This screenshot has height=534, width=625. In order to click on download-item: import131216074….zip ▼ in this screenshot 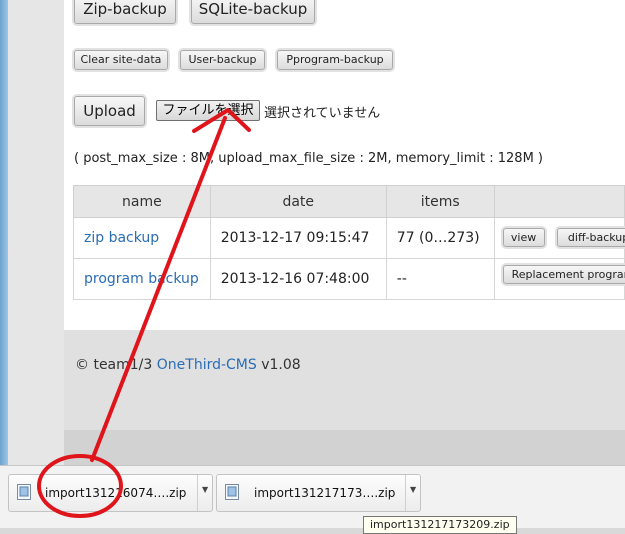, I will do `click(110, 493)`.